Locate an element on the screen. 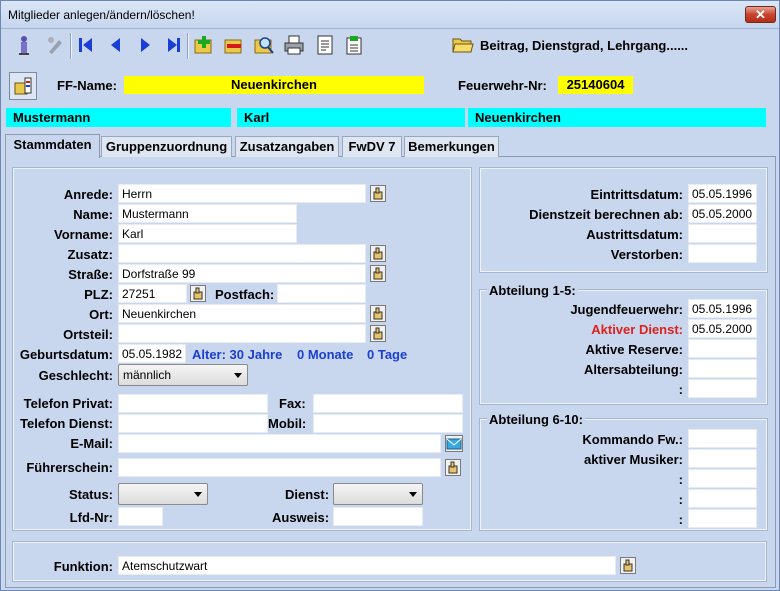 This screenshot has height=591, width=780. tab-bemerkungen: Bemerkungen is located at coordinates (451, 146).